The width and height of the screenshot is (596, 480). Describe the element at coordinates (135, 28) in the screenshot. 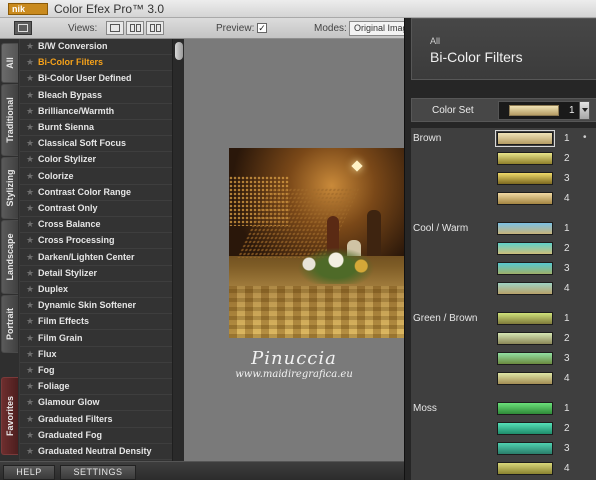

I see `view-split-icon` at that location.